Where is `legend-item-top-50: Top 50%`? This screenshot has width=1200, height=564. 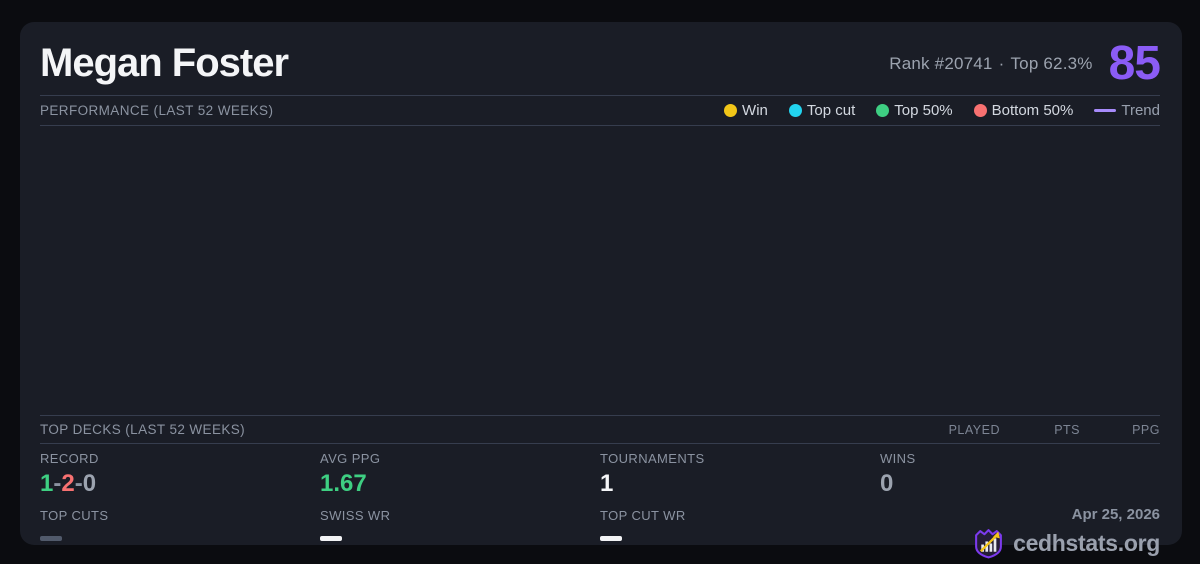
legend-item-top-50: Top 50% is located at coordinates (914, 110).